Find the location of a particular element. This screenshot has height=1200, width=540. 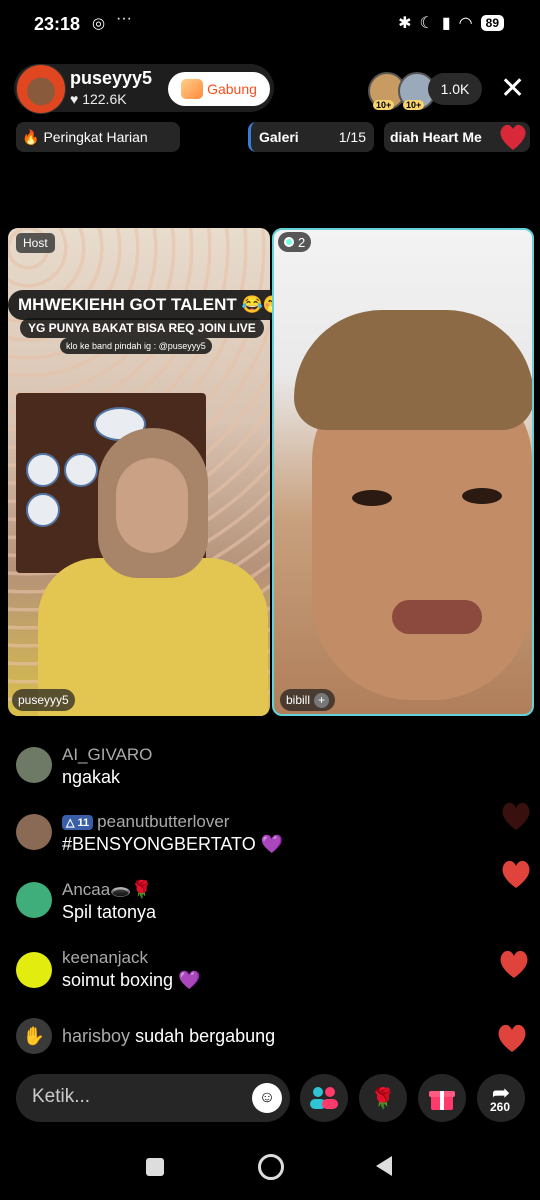

commenter-name-row: △ 11 peanutbutterlover is located at coordinates (145, 822).